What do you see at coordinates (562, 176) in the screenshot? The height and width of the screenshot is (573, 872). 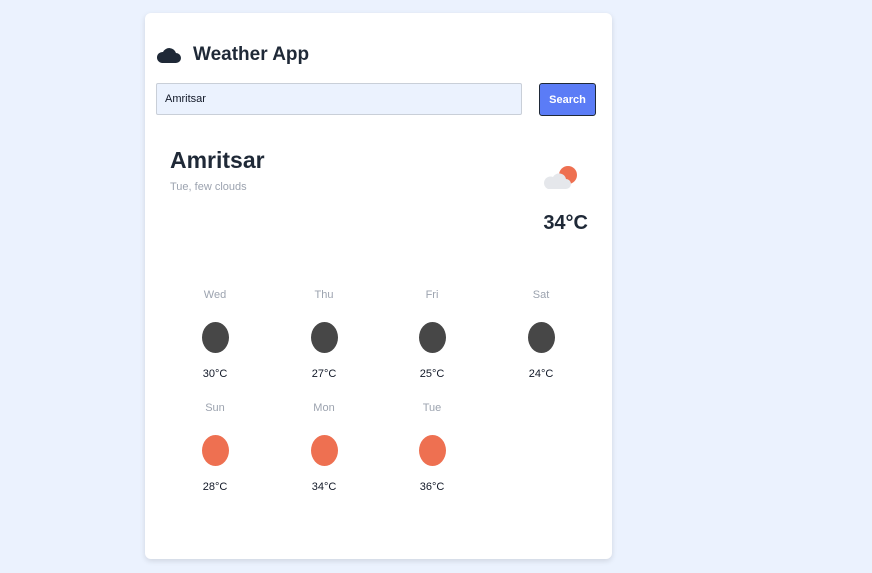 I see `sun-behind-cloud-icon` at bounding box center [562, 176].